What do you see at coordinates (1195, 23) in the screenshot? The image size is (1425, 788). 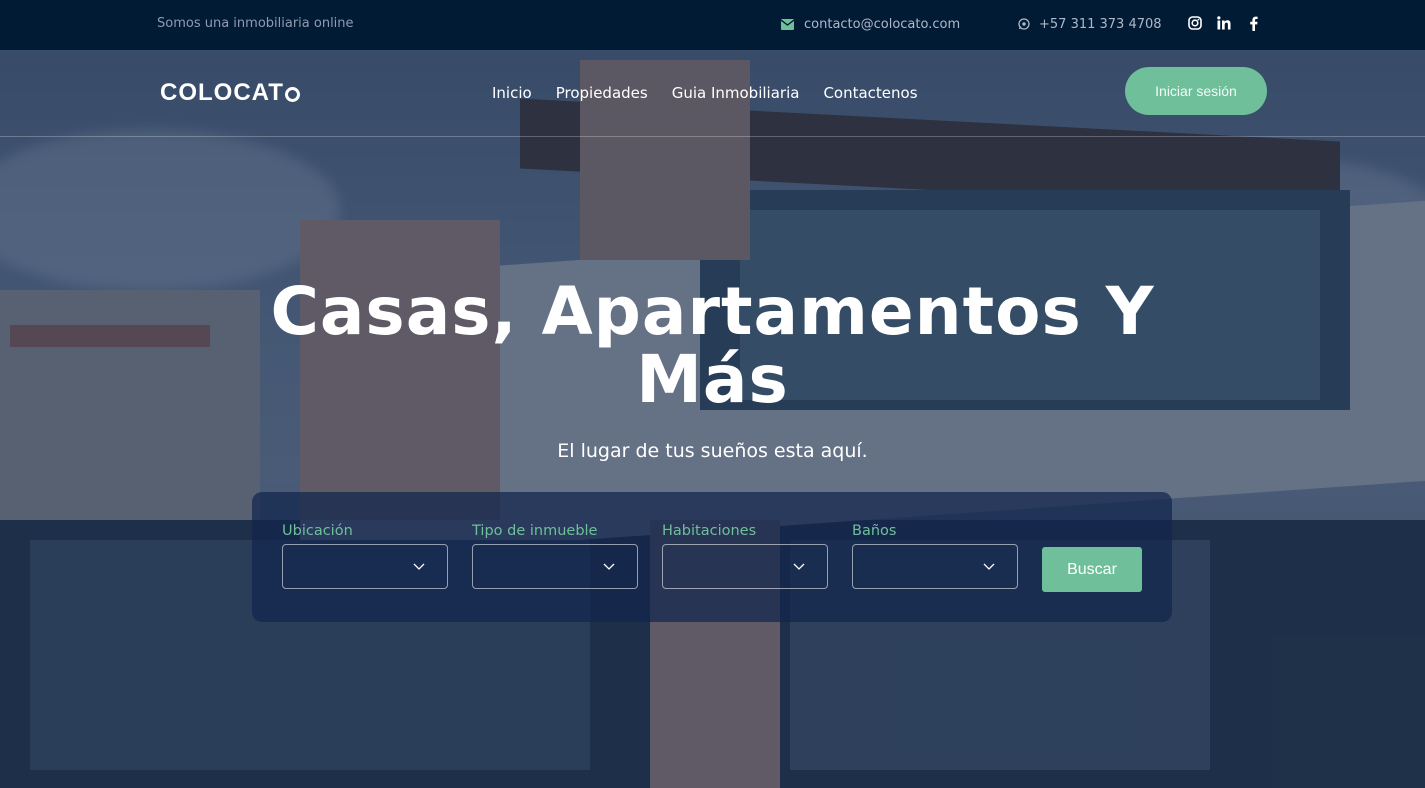 I see `instagram-icon` at bounding box center [1195, 23].